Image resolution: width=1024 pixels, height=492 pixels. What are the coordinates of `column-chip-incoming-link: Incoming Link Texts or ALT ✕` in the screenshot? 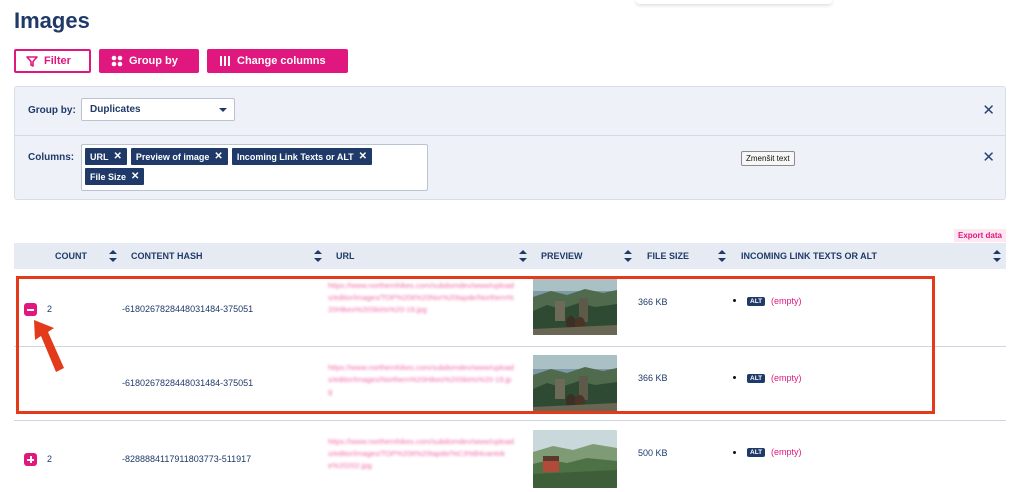 It's located at (302, 156).